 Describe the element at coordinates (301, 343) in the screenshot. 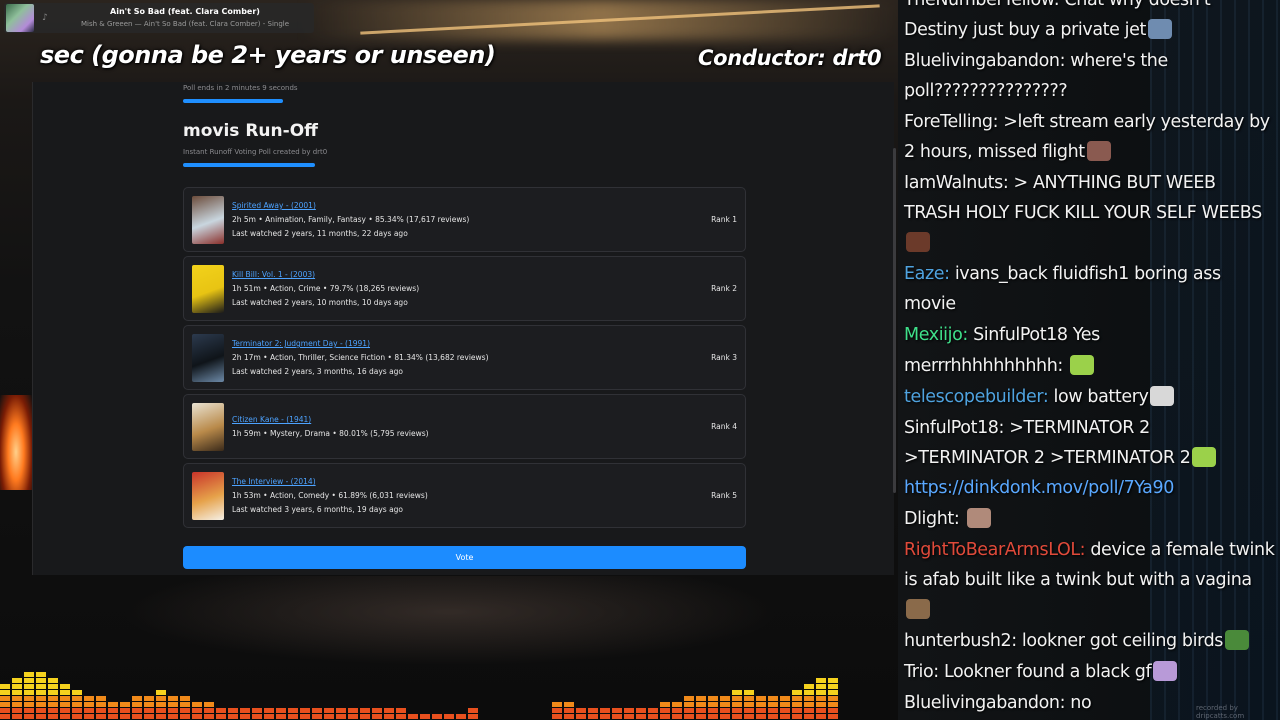

I see `movie-title-link: Terminator 2: Judgment Day - (1991)` at that location.